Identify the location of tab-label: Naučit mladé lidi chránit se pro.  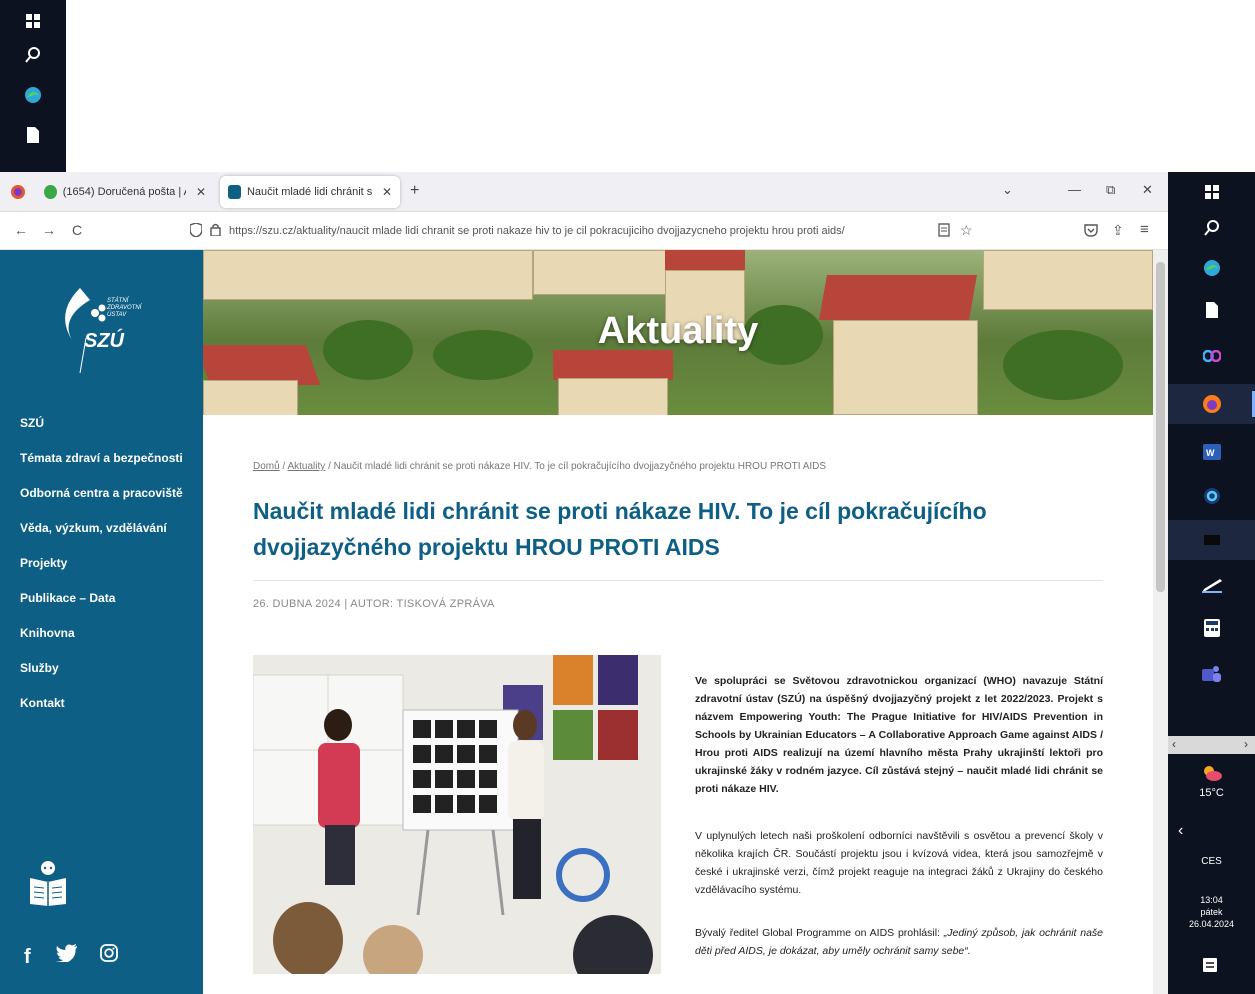
(309, 192).